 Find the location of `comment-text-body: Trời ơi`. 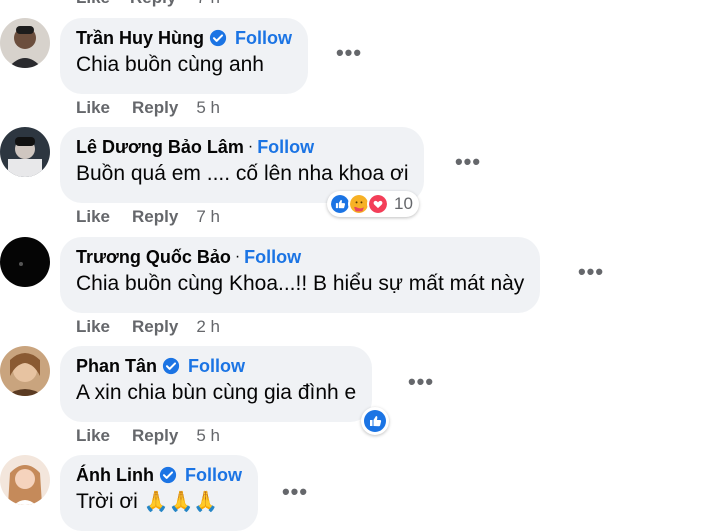

comment-text-body: Trời ơi is located at coordinates (107, 501).